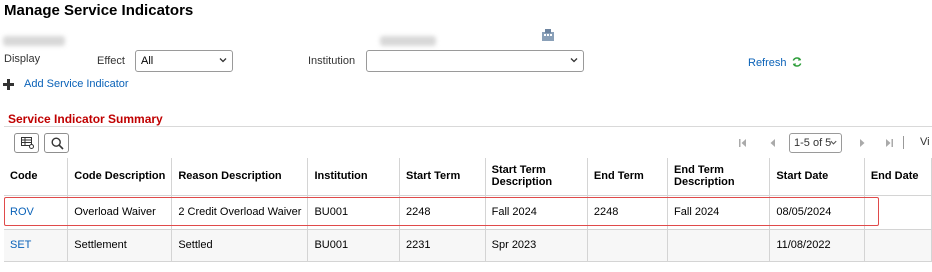  Describe the element at coordinates (332, 61) in the screenshot. I see `institution-label: Institution` at that location.